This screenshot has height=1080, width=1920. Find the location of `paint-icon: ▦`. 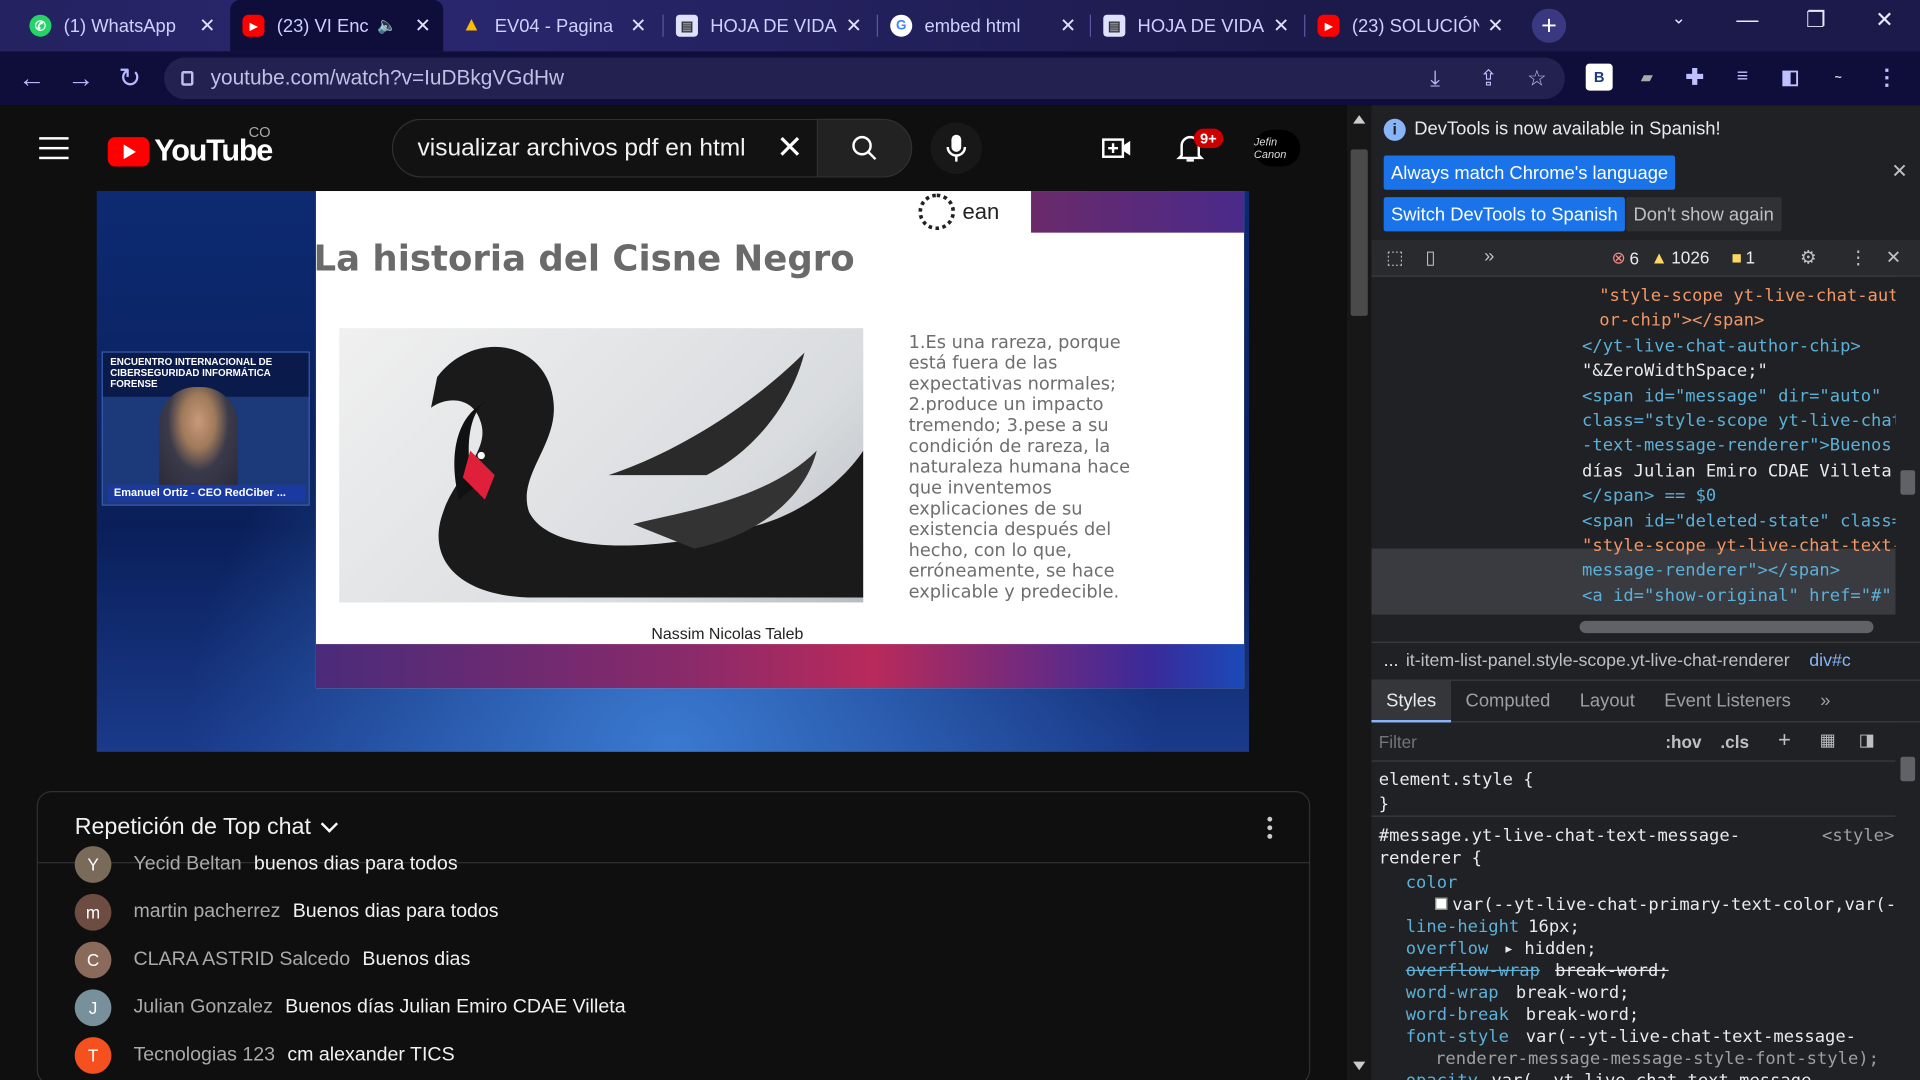

paint-icon: ▦ is located at coordinates (1828, 740).